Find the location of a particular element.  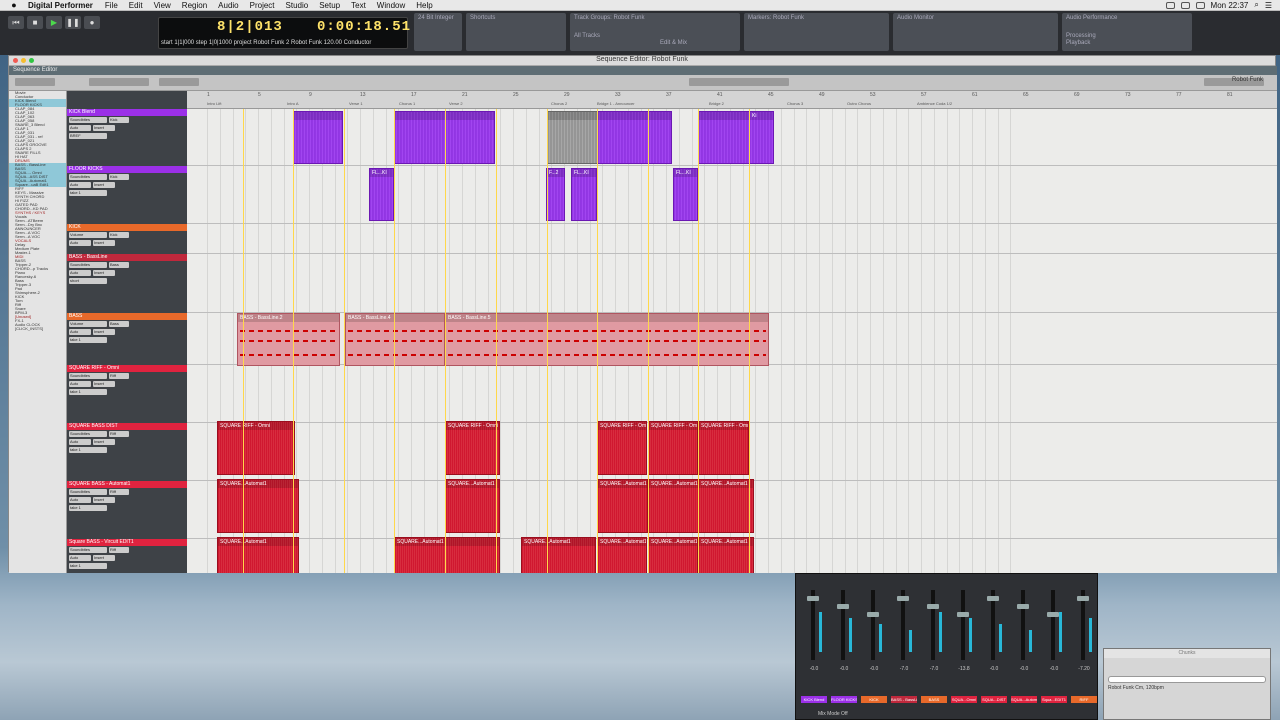

zoom-icon is located at coordinates (31, 60).